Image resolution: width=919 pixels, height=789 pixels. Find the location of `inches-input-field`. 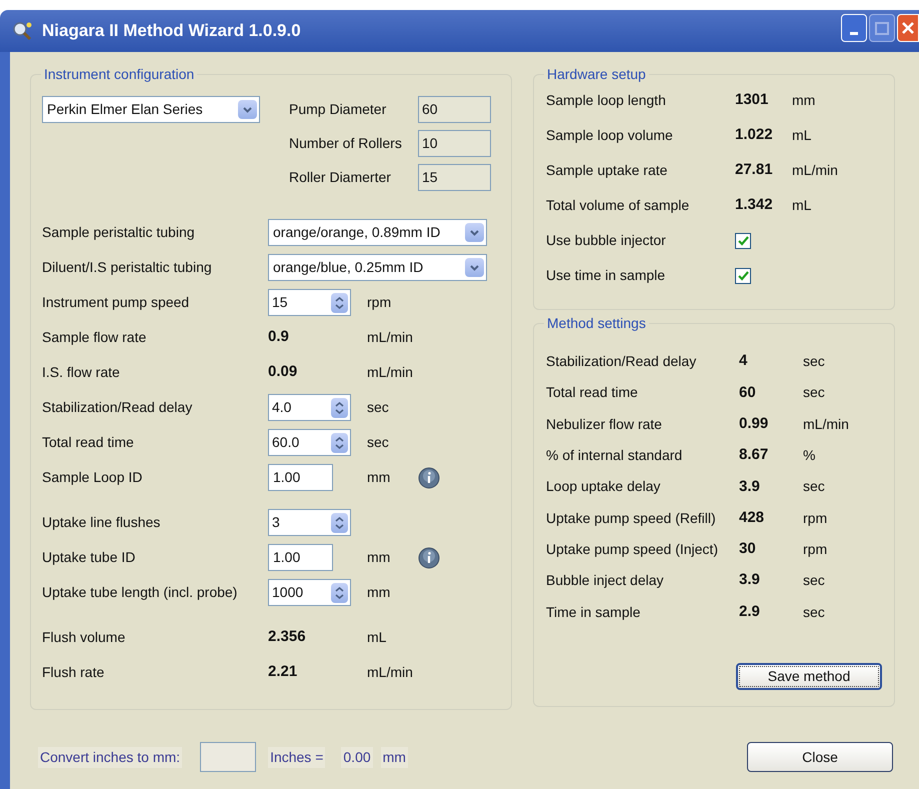

inches-input-field is located at coordinates (228, 757).